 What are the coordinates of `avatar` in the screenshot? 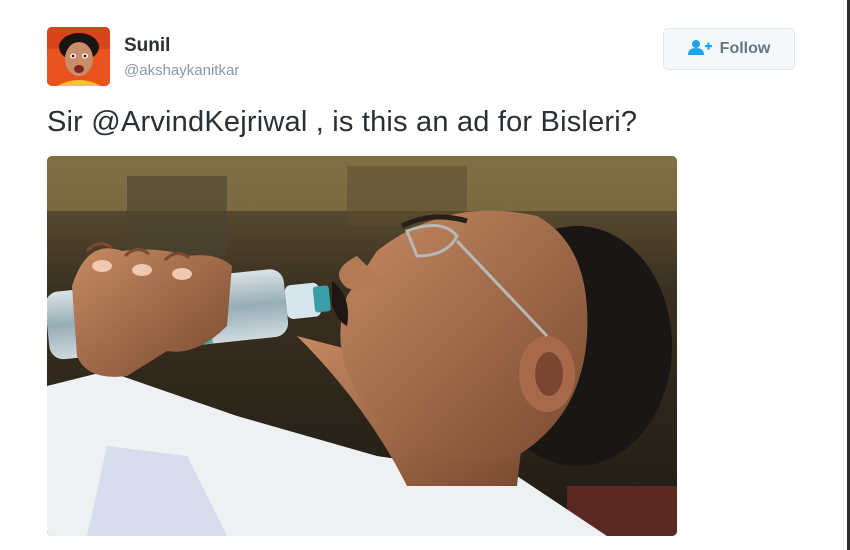 It's located at (78, 56).